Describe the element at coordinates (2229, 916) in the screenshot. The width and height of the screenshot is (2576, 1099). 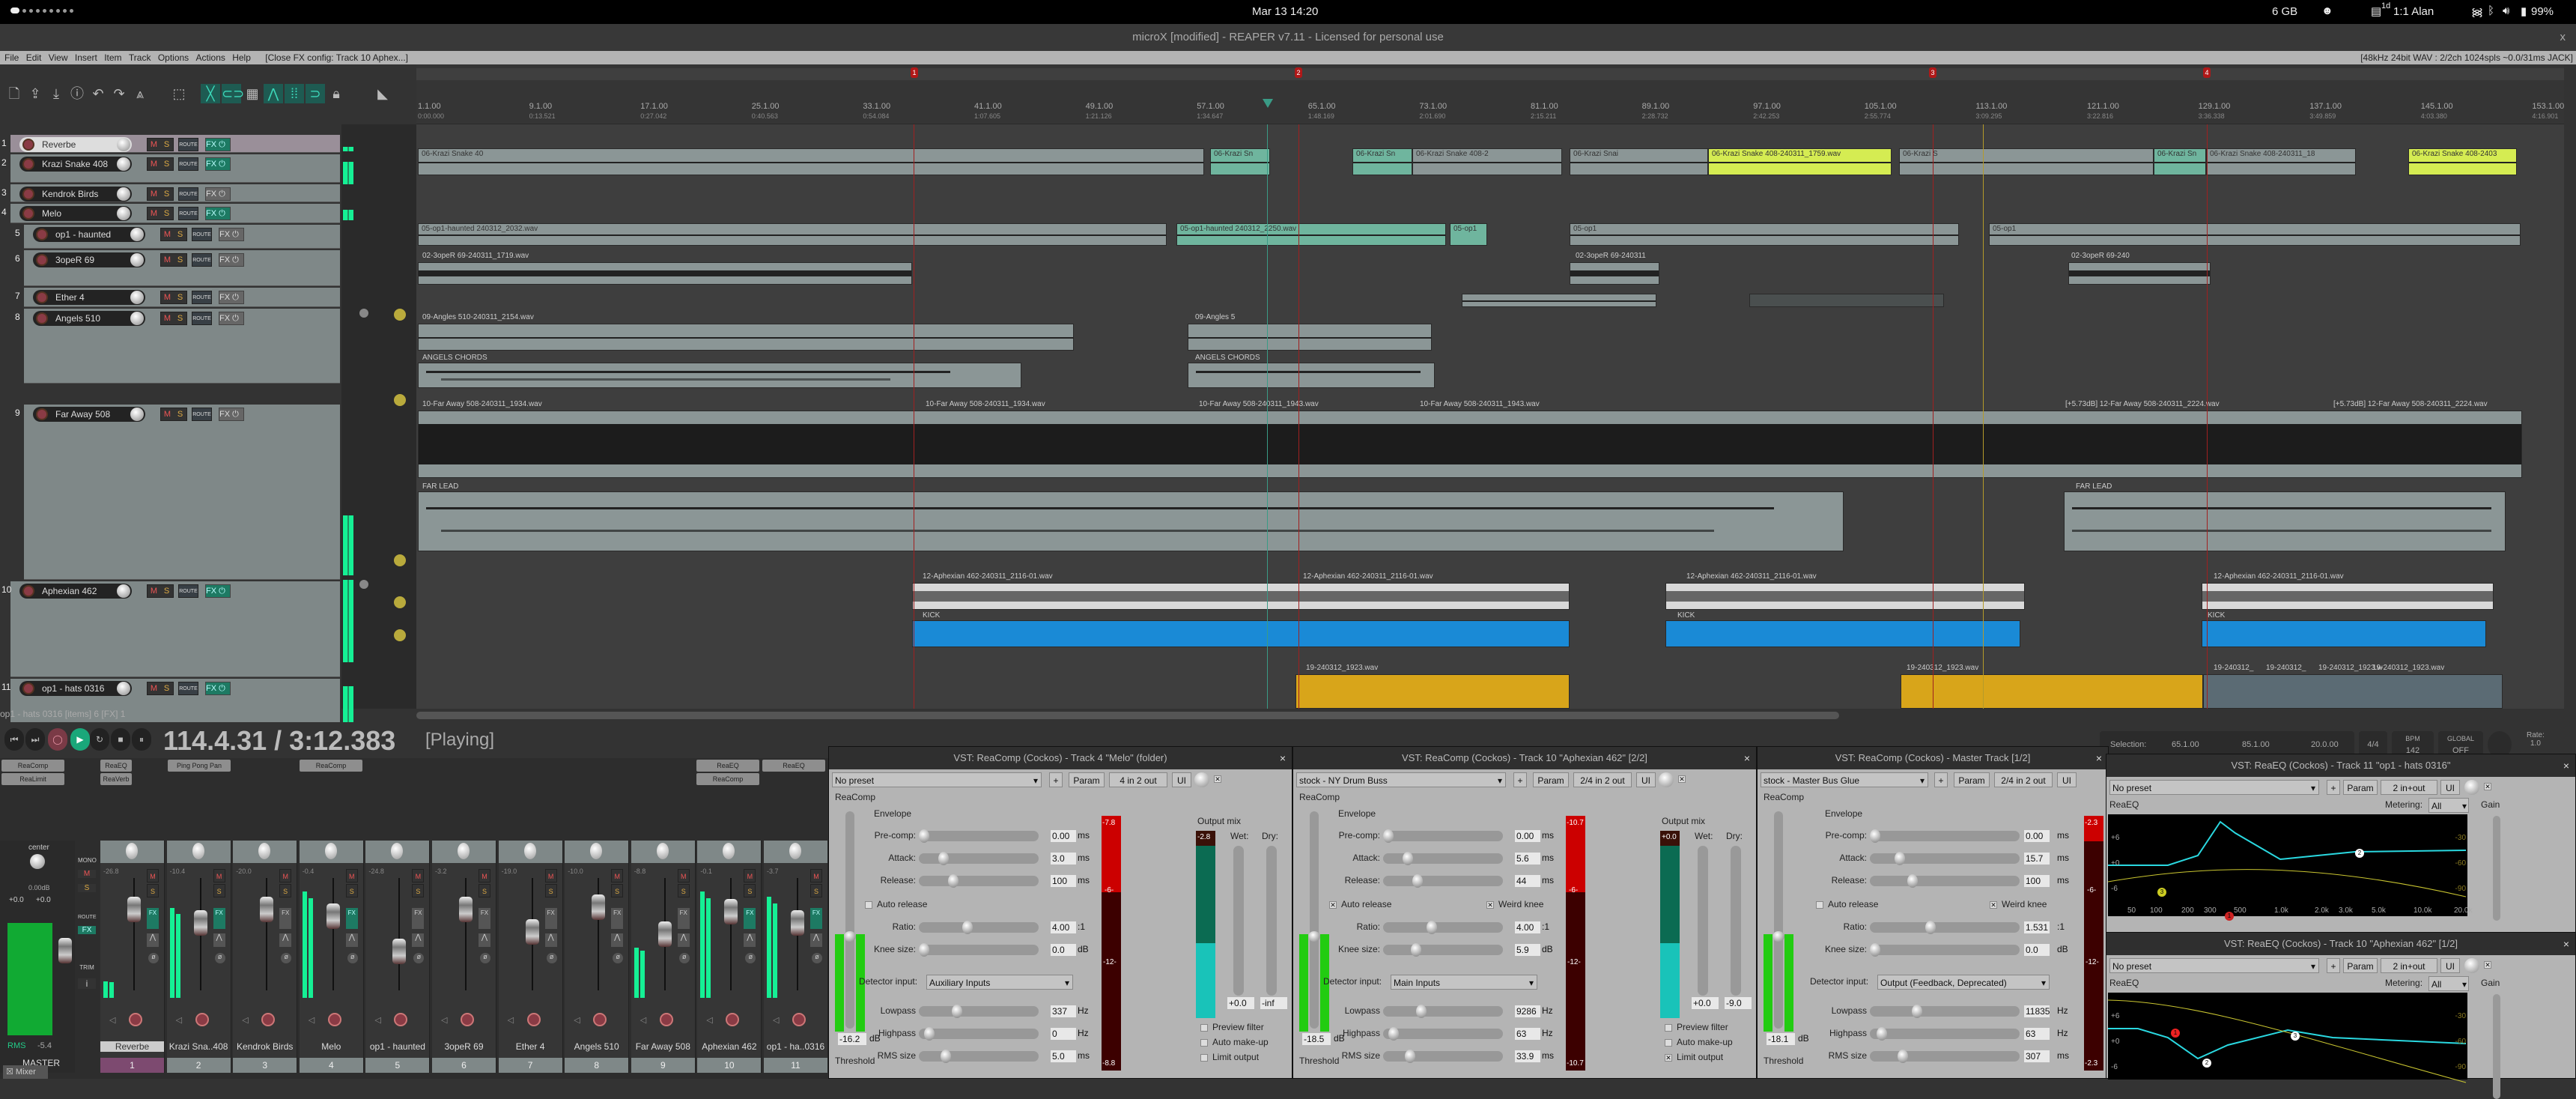
I see `eq-band-handle: 1` at that location.